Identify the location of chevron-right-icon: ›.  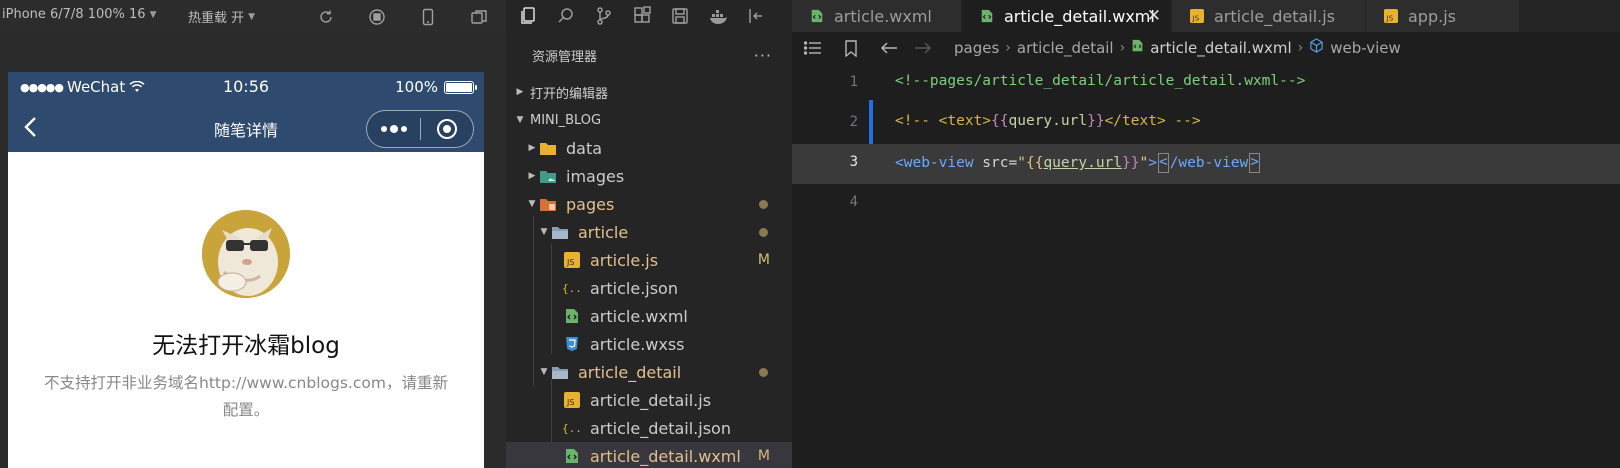
(1300, 47).